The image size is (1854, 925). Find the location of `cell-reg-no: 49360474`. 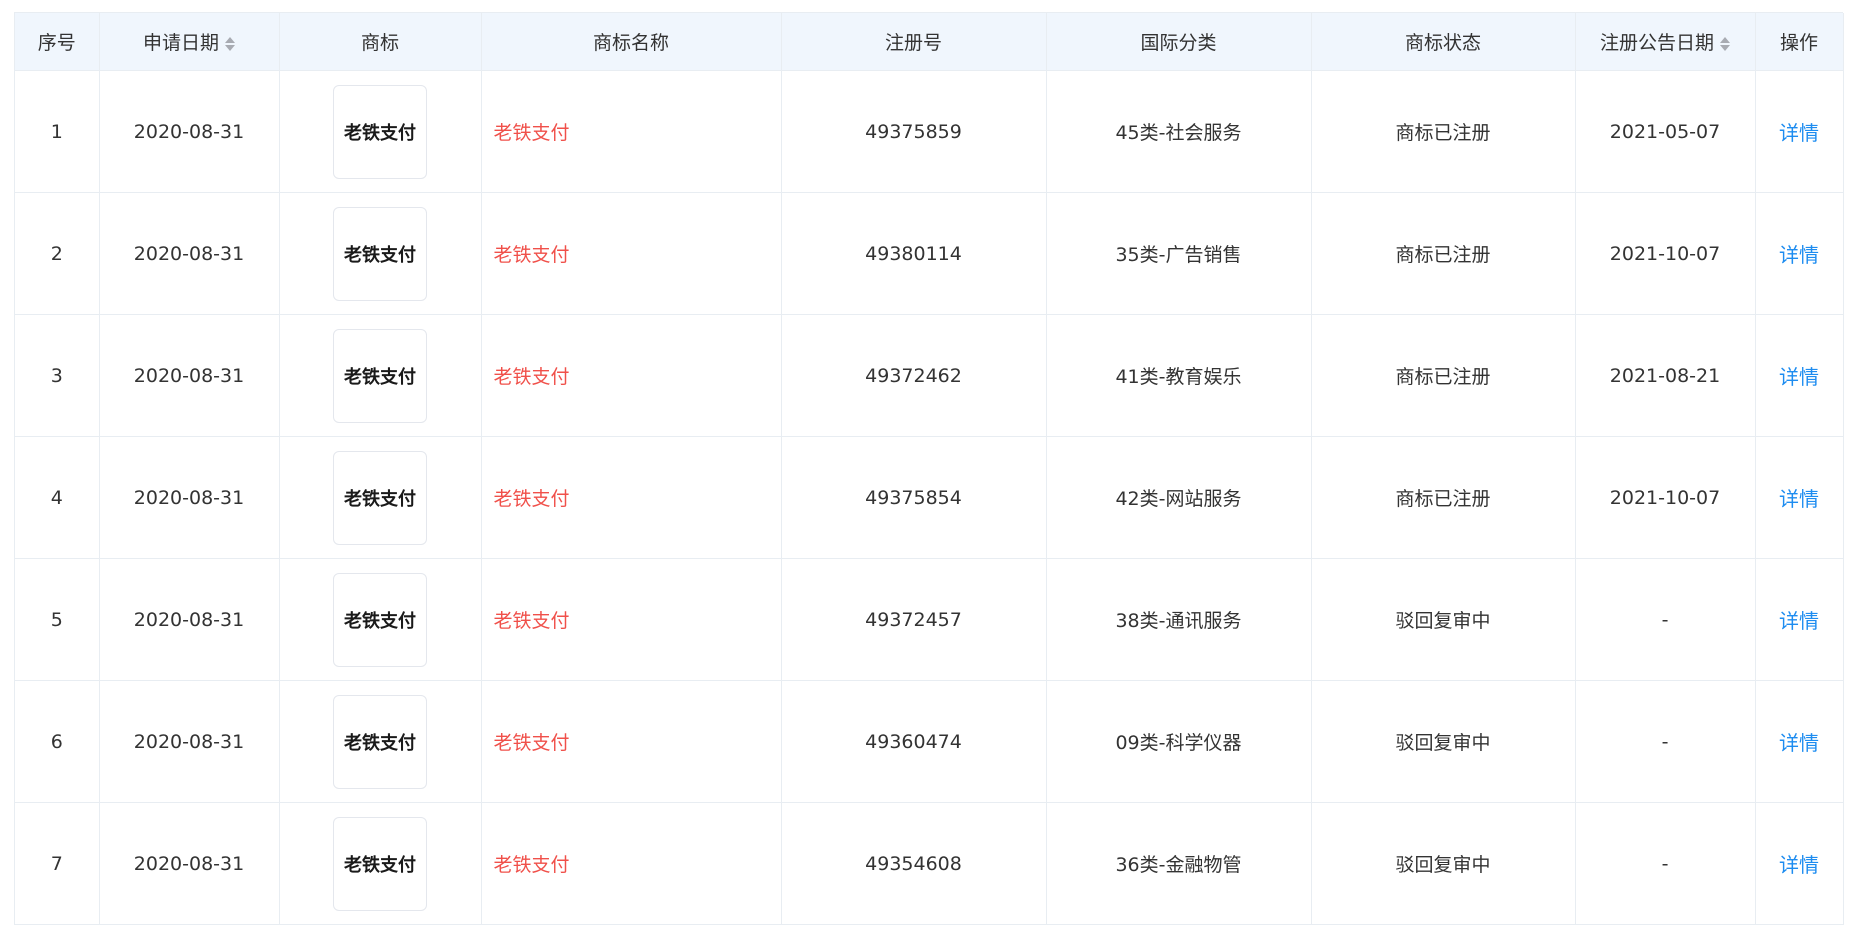

cell-reg-no: 49360474 is located at coordinates (914, 741).